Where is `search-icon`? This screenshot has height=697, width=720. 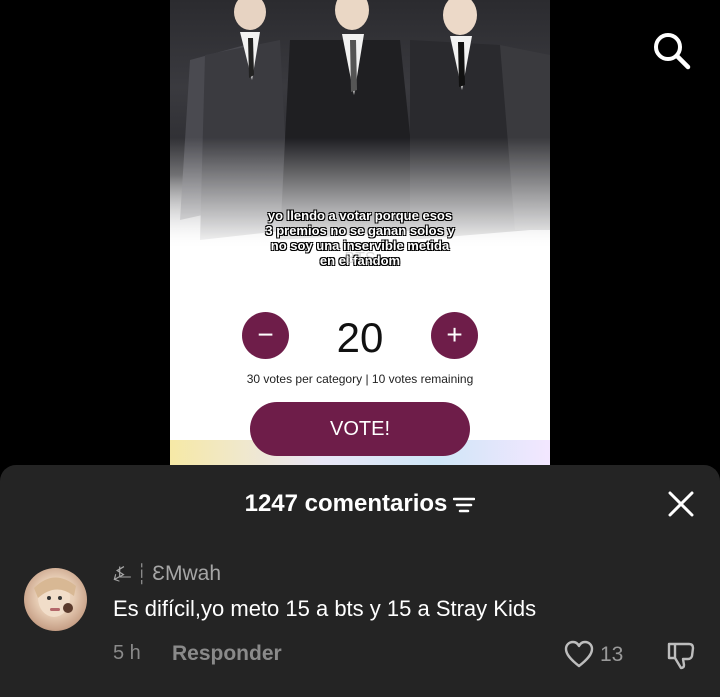 search-icon is located at coordinates (671, 50).